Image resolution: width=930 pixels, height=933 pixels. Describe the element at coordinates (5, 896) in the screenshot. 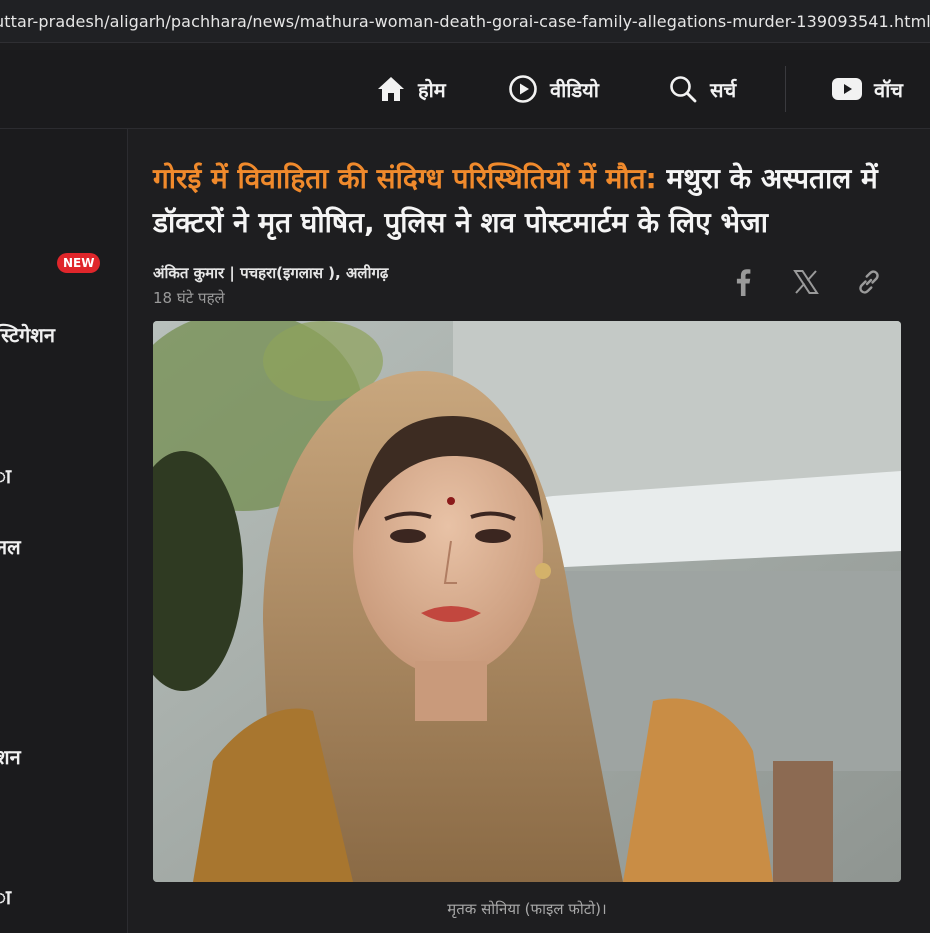

I see `sidebar-item-5: ा` at that location.